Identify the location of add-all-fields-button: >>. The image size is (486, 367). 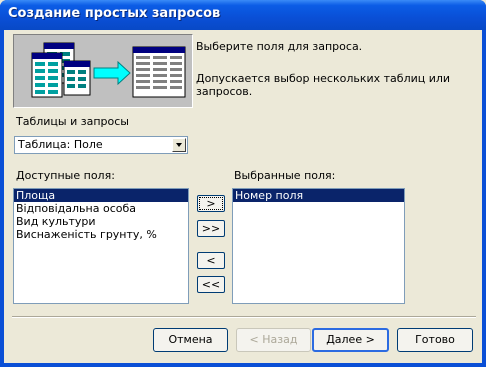
(211, 228).